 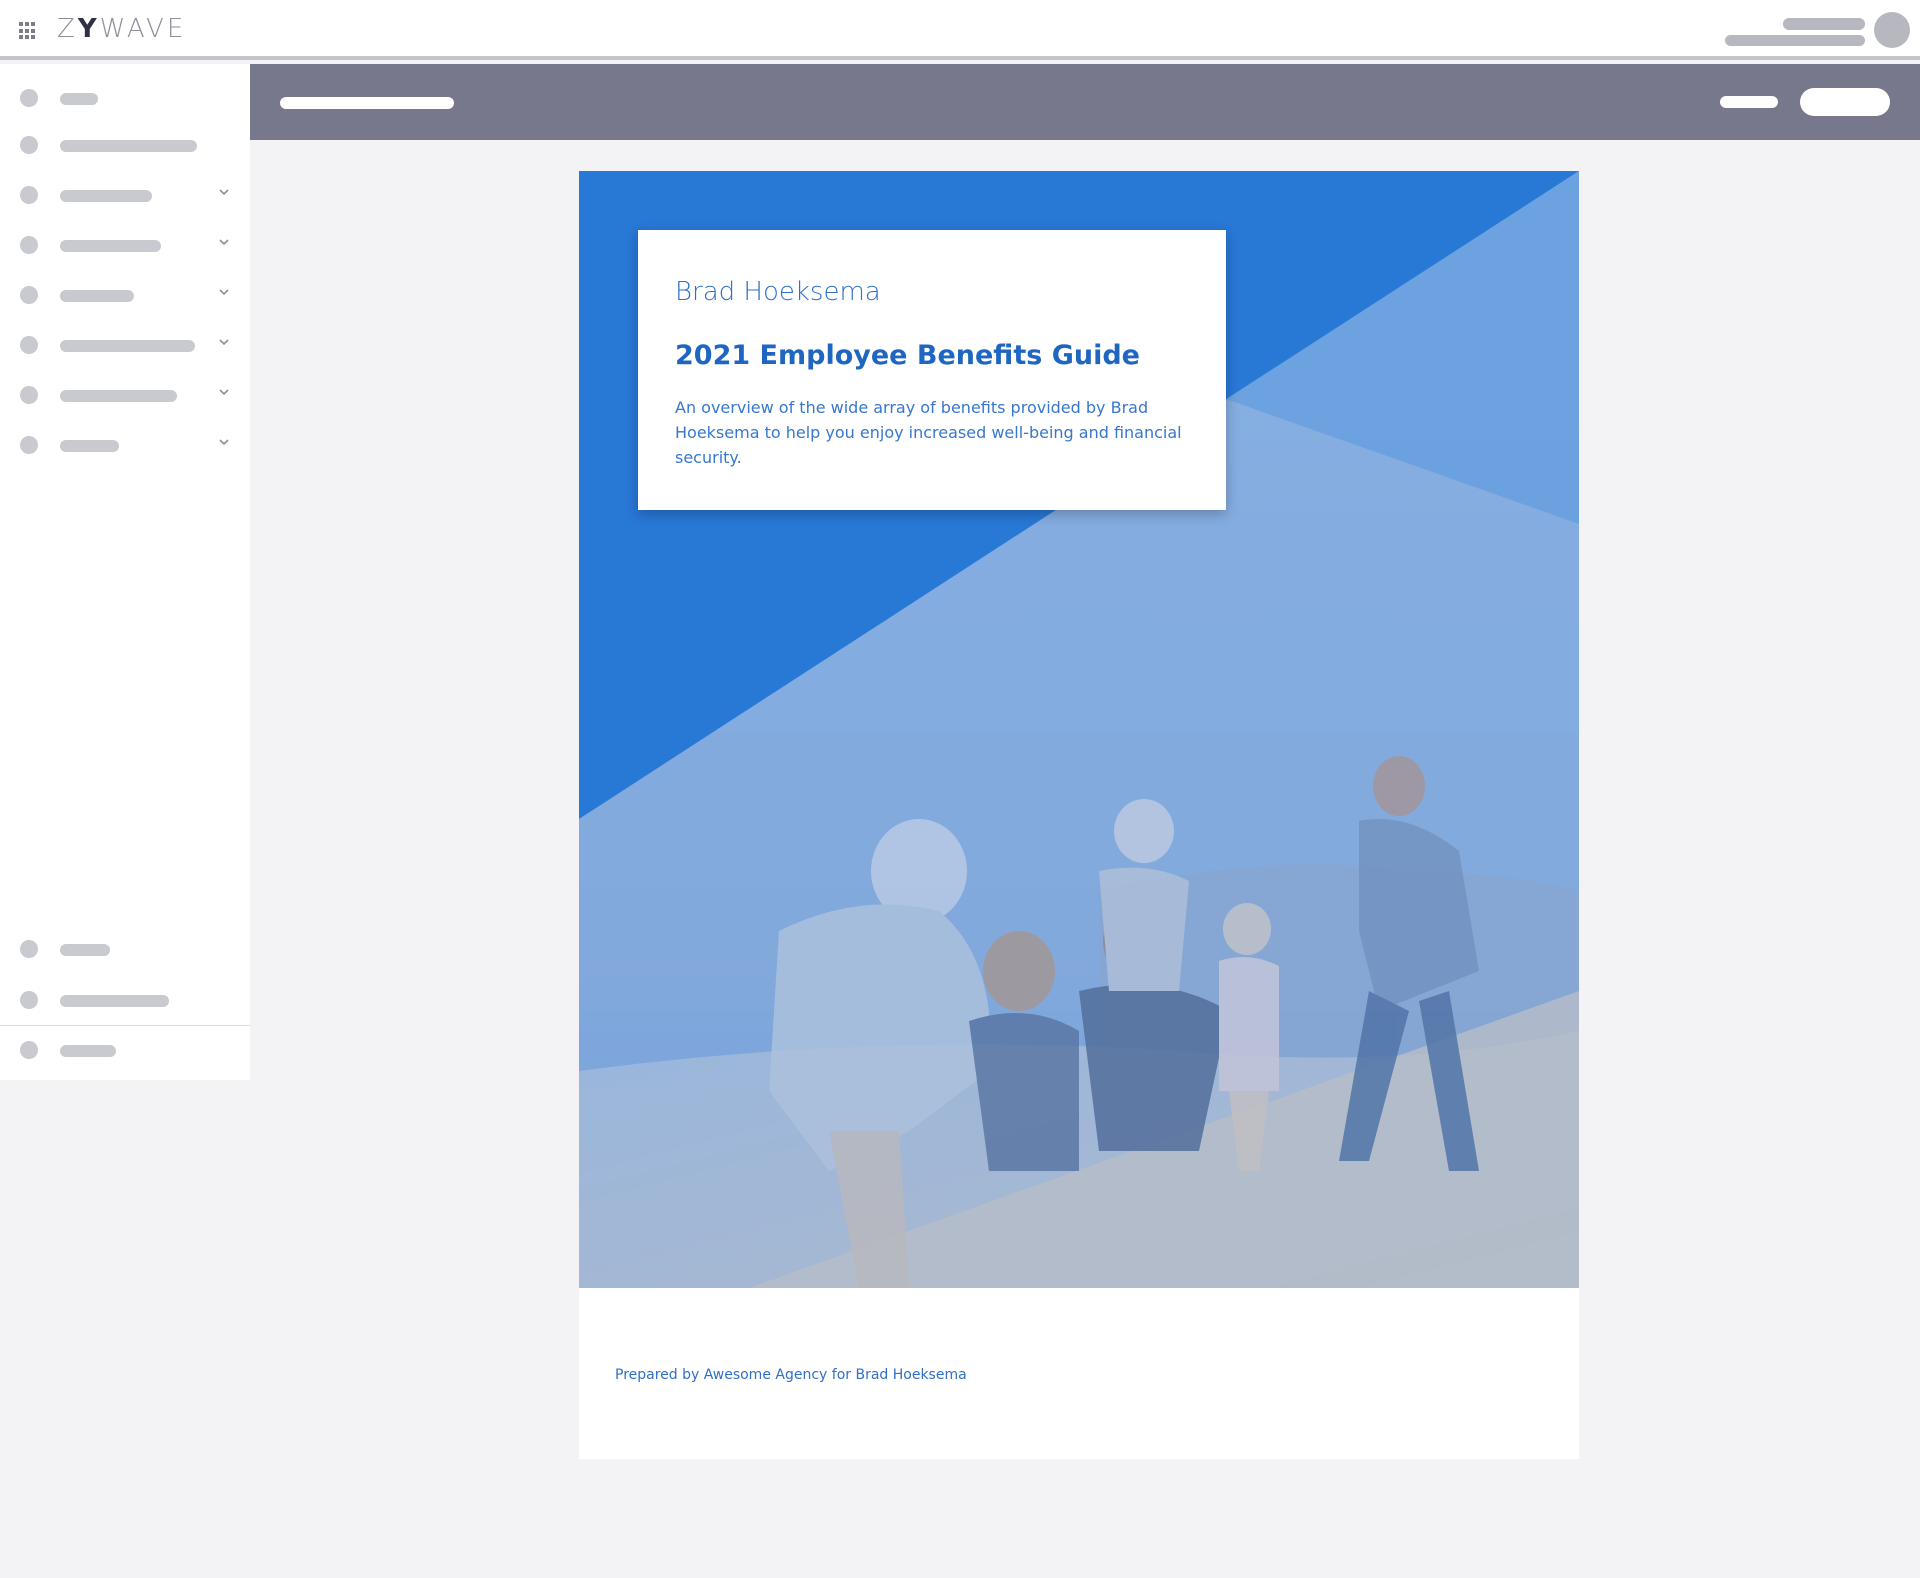 What do you see at coordinates (1824, 24) in the screenshot?
I see `user-name-placeholder` at bounding box center [1824, 24].